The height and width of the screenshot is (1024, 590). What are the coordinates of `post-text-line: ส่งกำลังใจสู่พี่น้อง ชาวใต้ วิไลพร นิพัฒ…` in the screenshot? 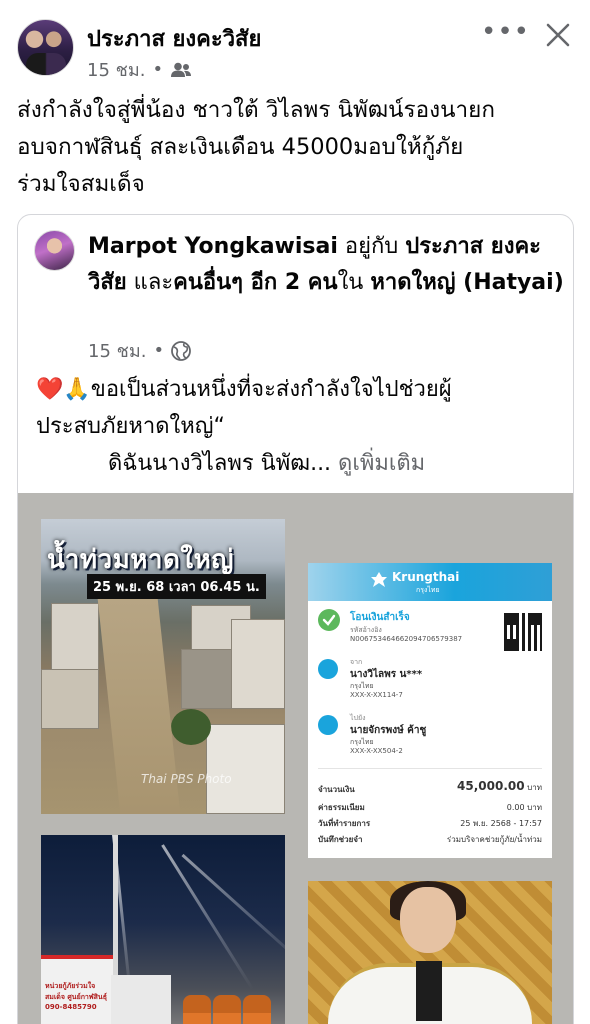 It's located at (256, 110).